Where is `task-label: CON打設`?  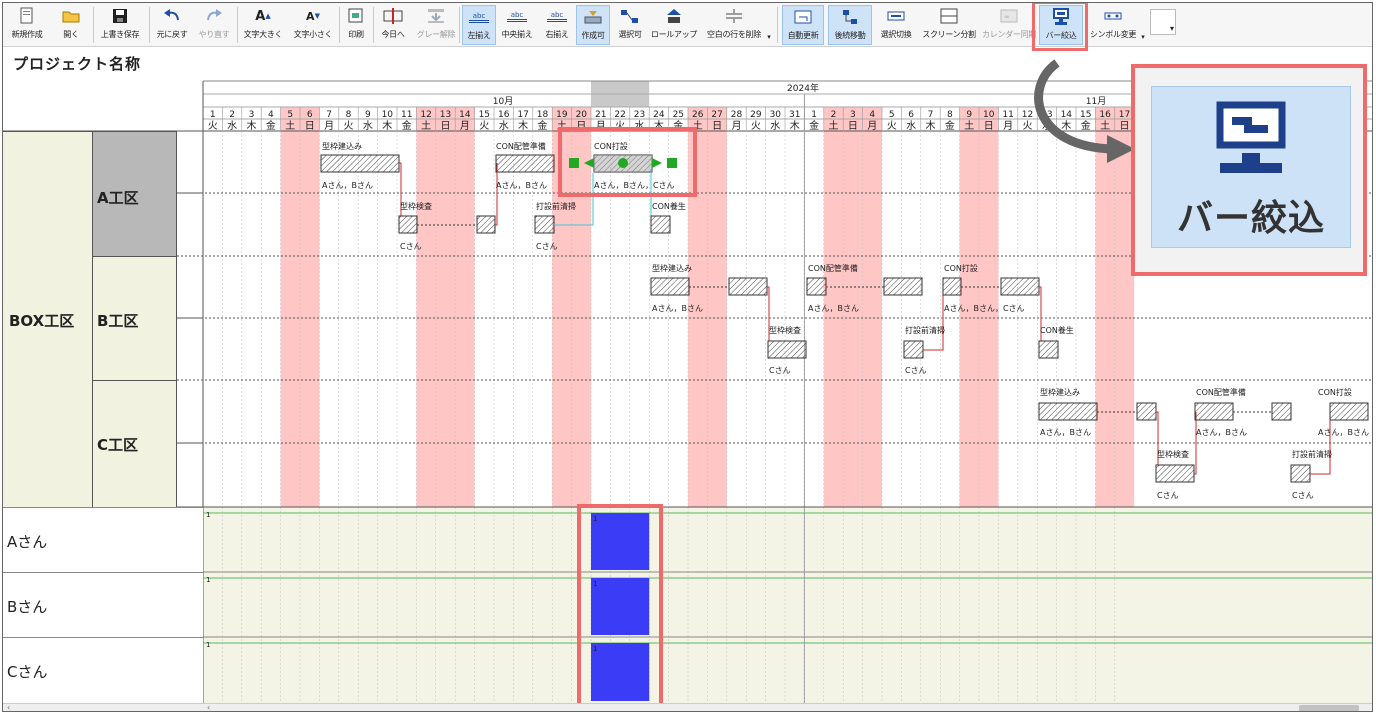
task-label: CON打設 is located at coordinates (611, 146).